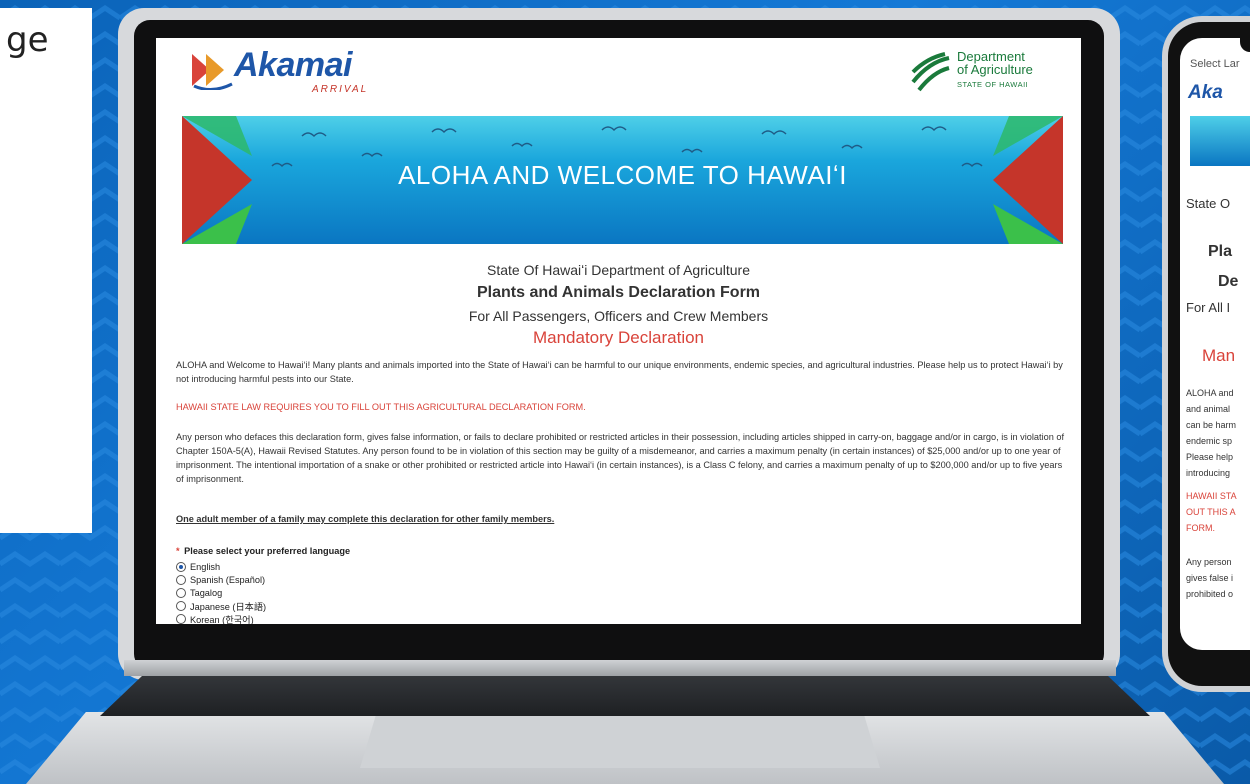 This screenshot has width=1250, height=784. Describe the element at coordinates (263, 605) in the screenshot. I see `language-option-japanese: Japanese (日本語)` at that location.